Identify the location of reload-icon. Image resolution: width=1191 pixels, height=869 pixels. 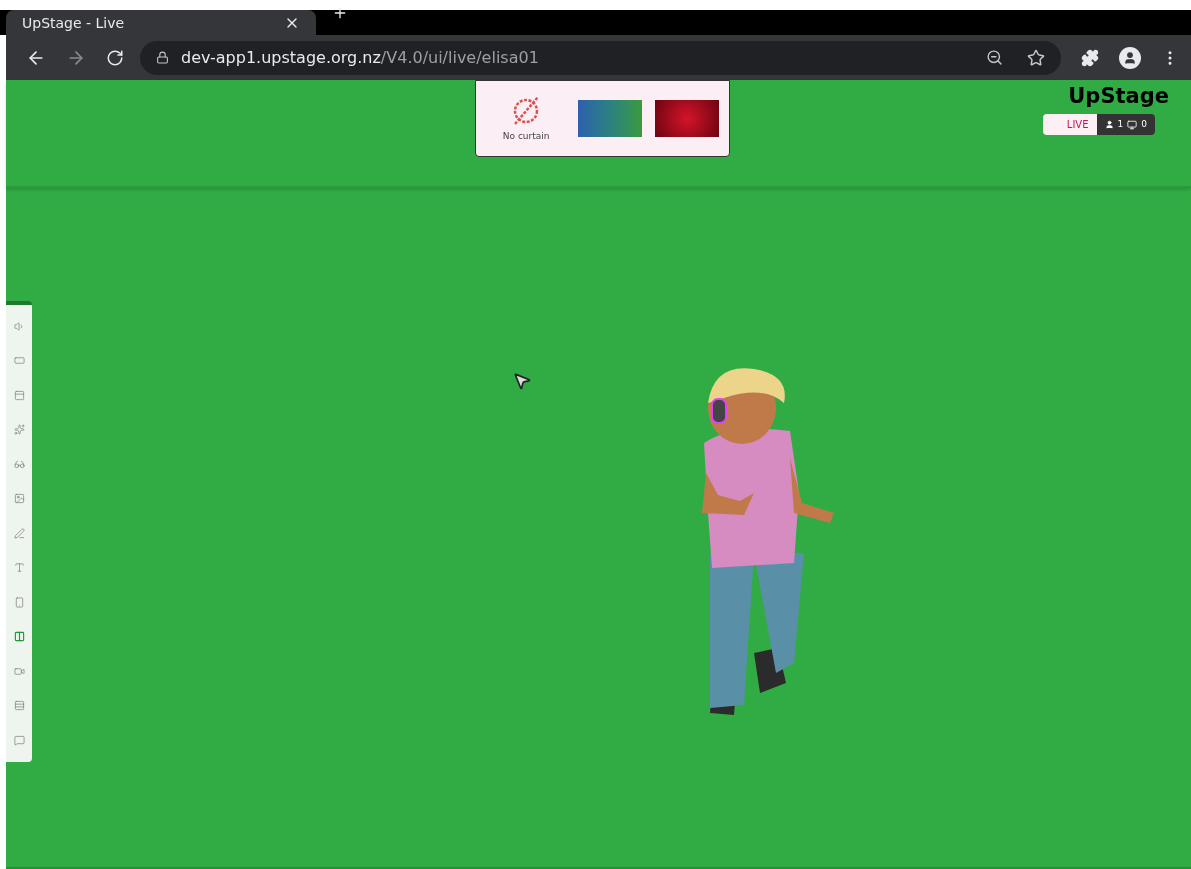
(115, 57).